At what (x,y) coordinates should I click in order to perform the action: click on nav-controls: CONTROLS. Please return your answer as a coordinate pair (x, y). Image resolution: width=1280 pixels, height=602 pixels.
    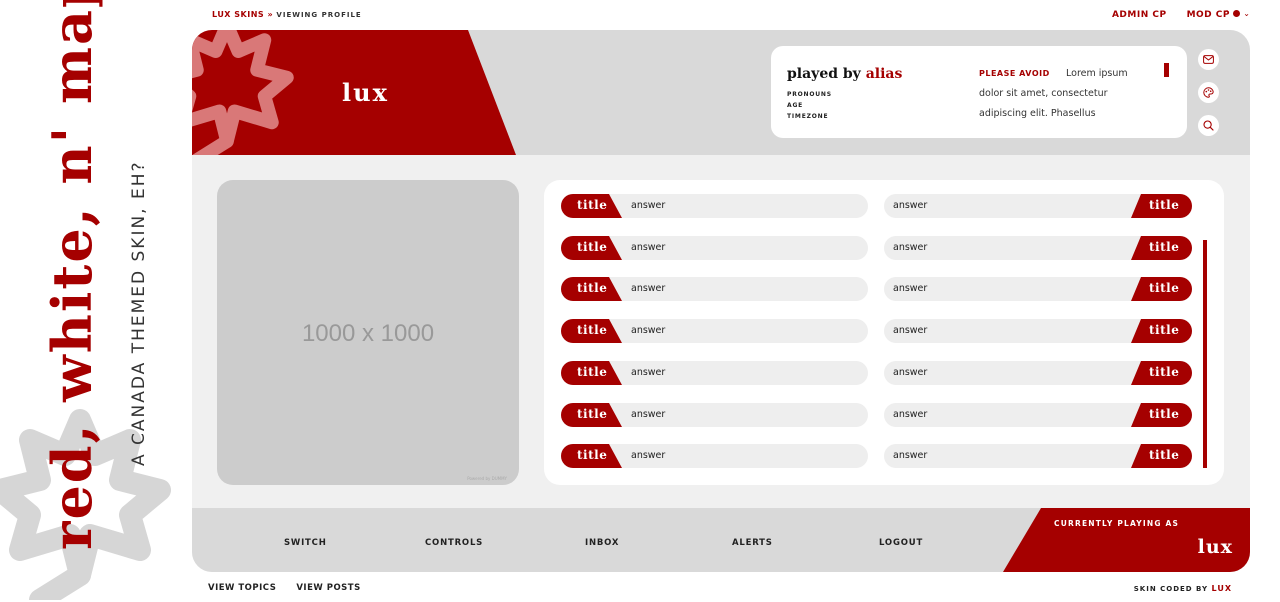
    Looking at the image, I should click on (454, 543).